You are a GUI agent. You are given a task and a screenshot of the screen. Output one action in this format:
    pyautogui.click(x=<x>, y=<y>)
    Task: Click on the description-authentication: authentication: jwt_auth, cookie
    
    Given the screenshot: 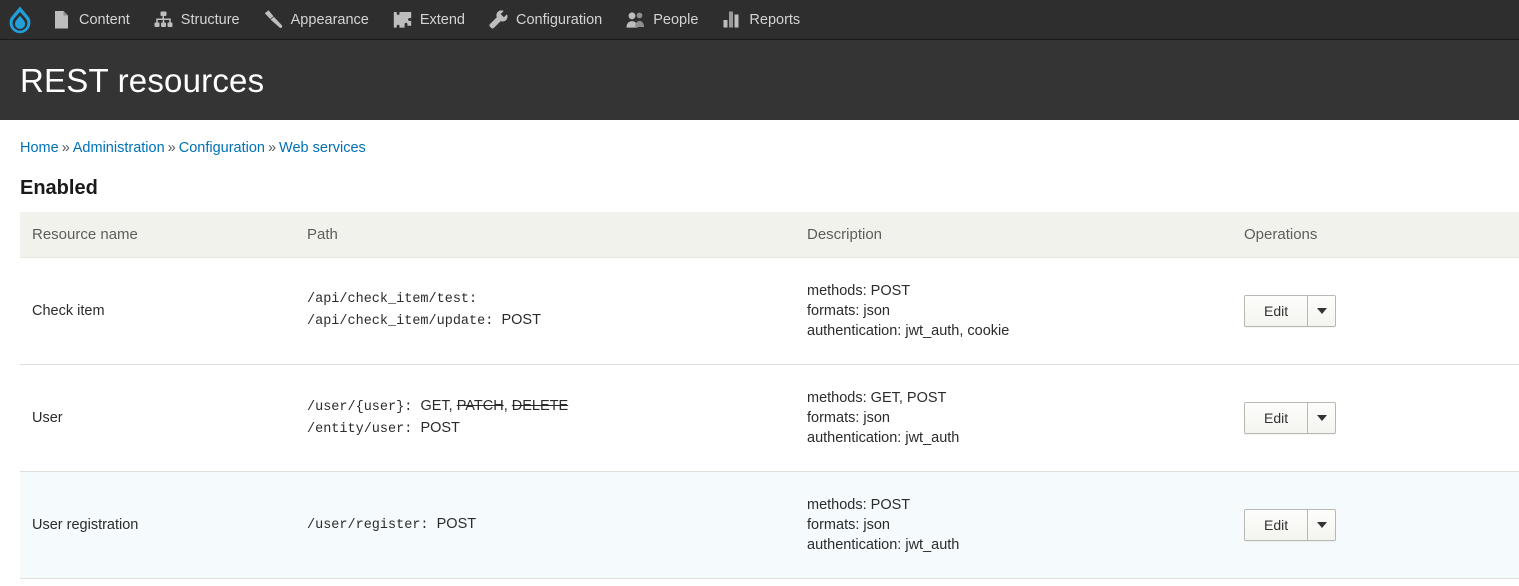 What is the action you would take?
    pyautogui.click(x=908, y=331)
    